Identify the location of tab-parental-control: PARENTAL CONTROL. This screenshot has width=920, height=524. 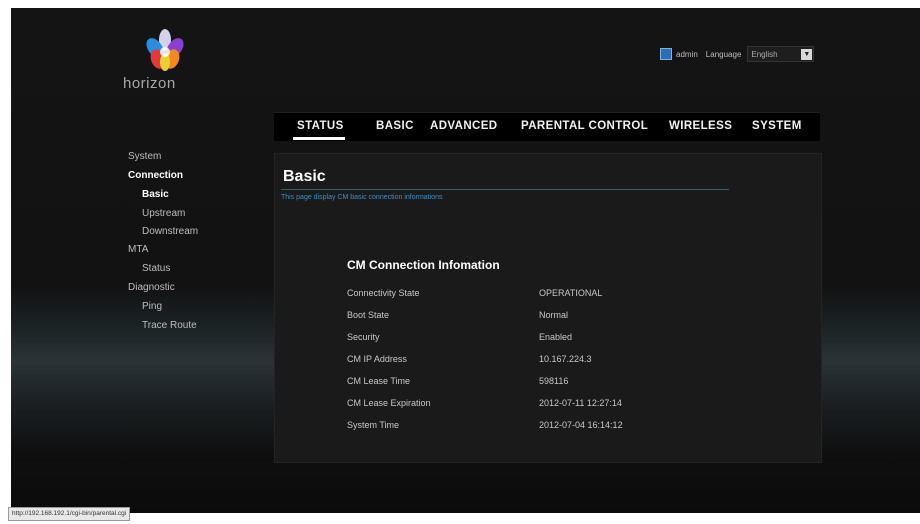
(584, 126).